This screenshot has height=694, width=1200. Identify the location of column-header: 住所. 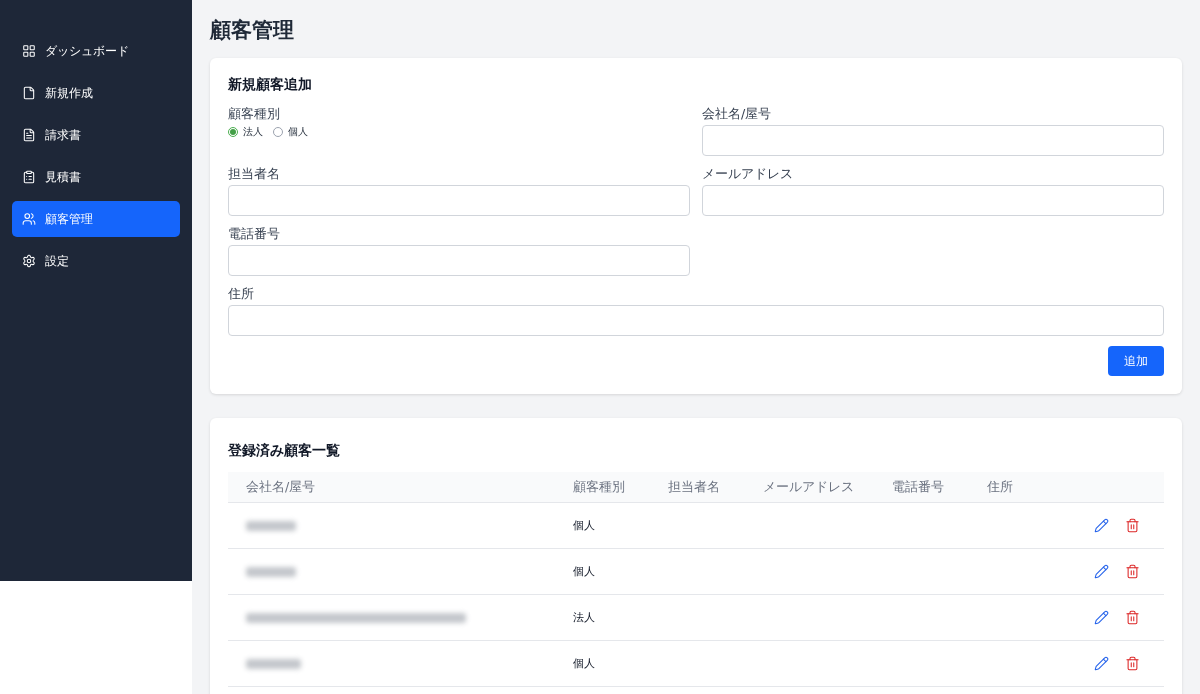
(1000, 487).